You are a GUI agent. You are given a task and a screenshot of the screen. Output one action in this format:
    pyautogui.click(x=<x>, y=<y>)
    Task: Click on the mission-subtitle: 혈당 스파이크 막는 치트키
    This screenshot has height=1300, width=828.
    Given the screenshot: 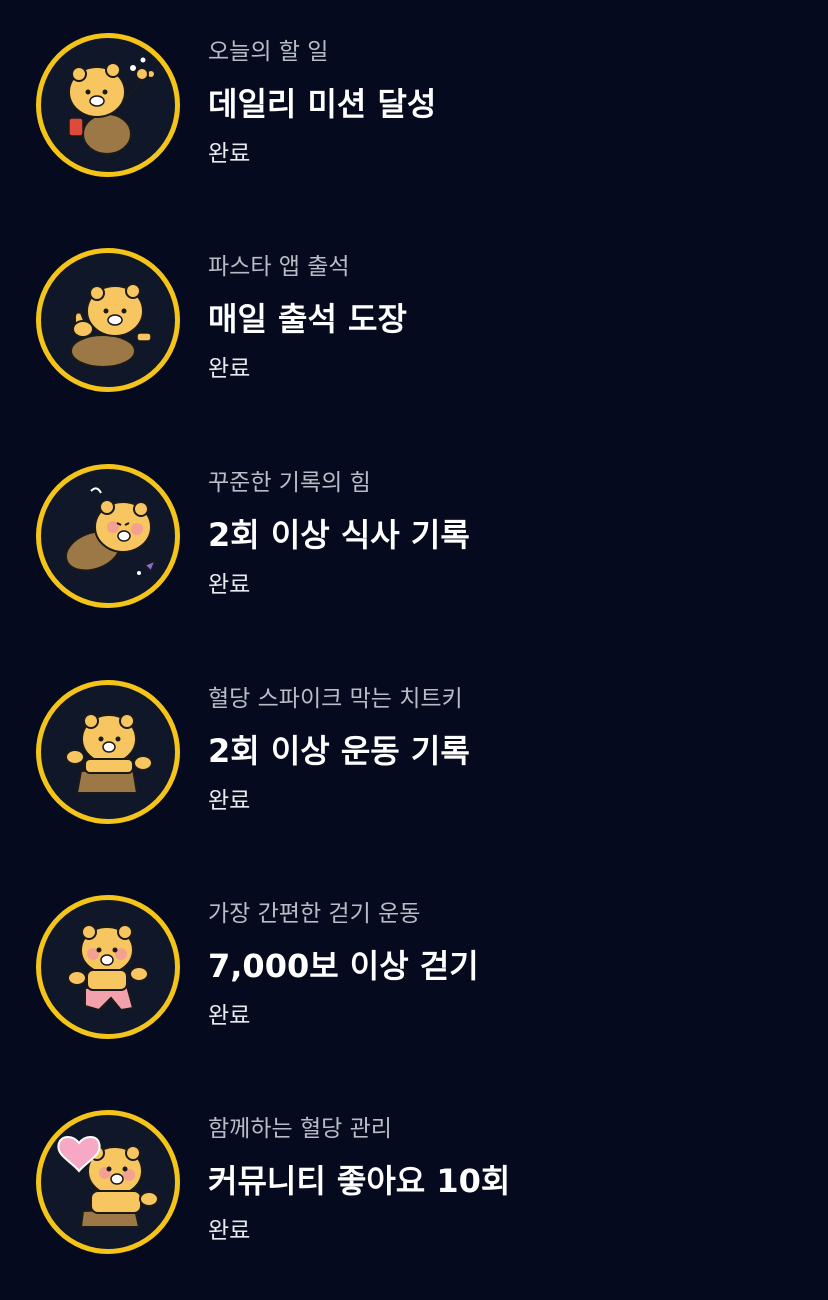 What is the action you would take?
    pyautogui.click(x=335, y=699)
    